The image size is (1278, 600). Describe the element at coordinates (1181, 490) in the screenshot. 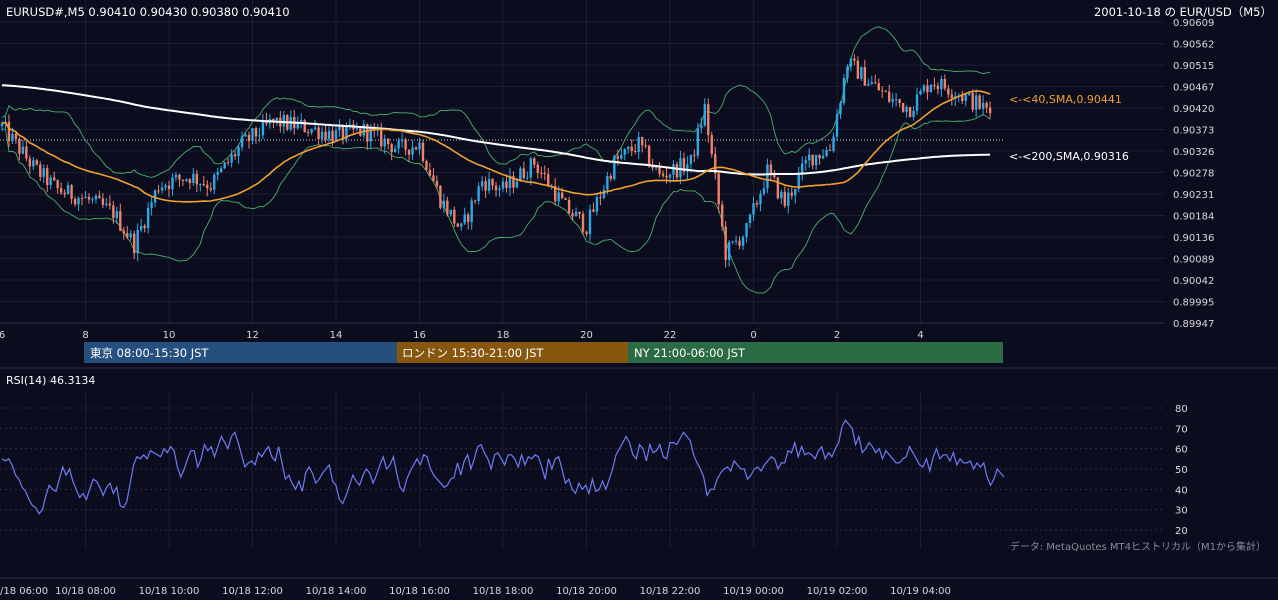

I see `rsi-tick-label: 40` at that location.